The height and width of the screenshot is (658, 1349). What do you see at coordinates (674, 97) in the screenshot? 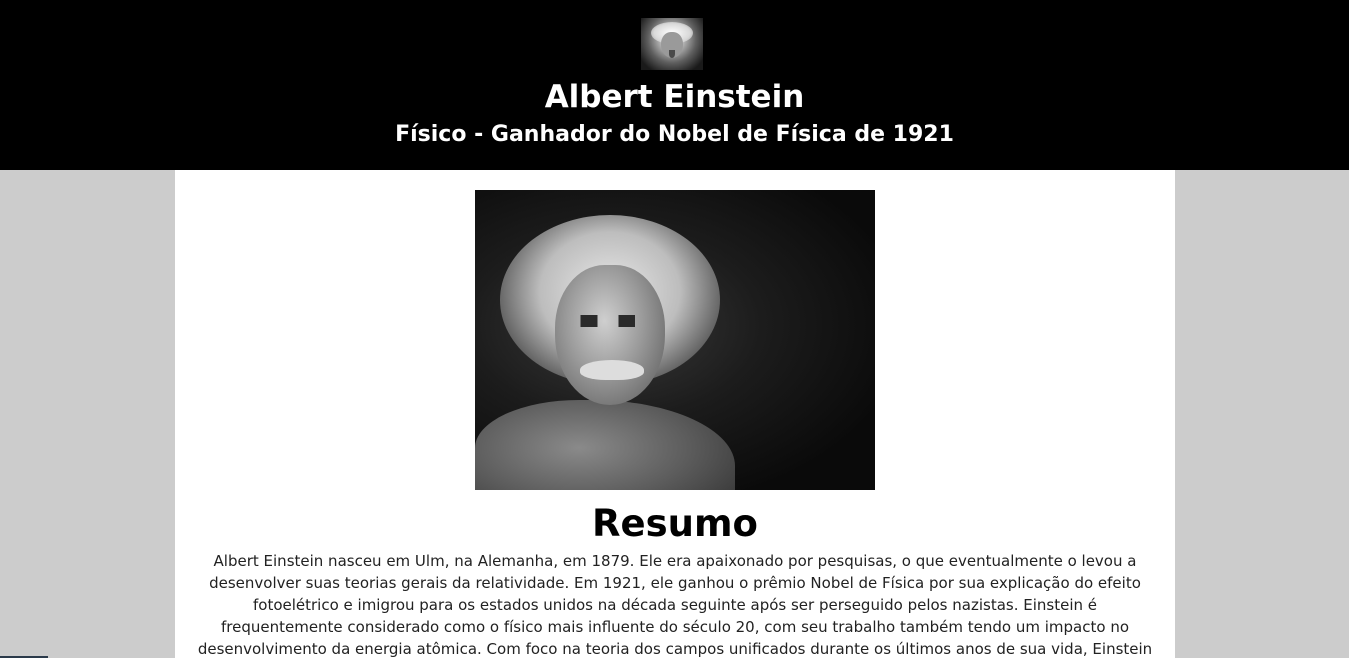
I see `page-title: Albert Einstein` at bounding box center [674, 97].